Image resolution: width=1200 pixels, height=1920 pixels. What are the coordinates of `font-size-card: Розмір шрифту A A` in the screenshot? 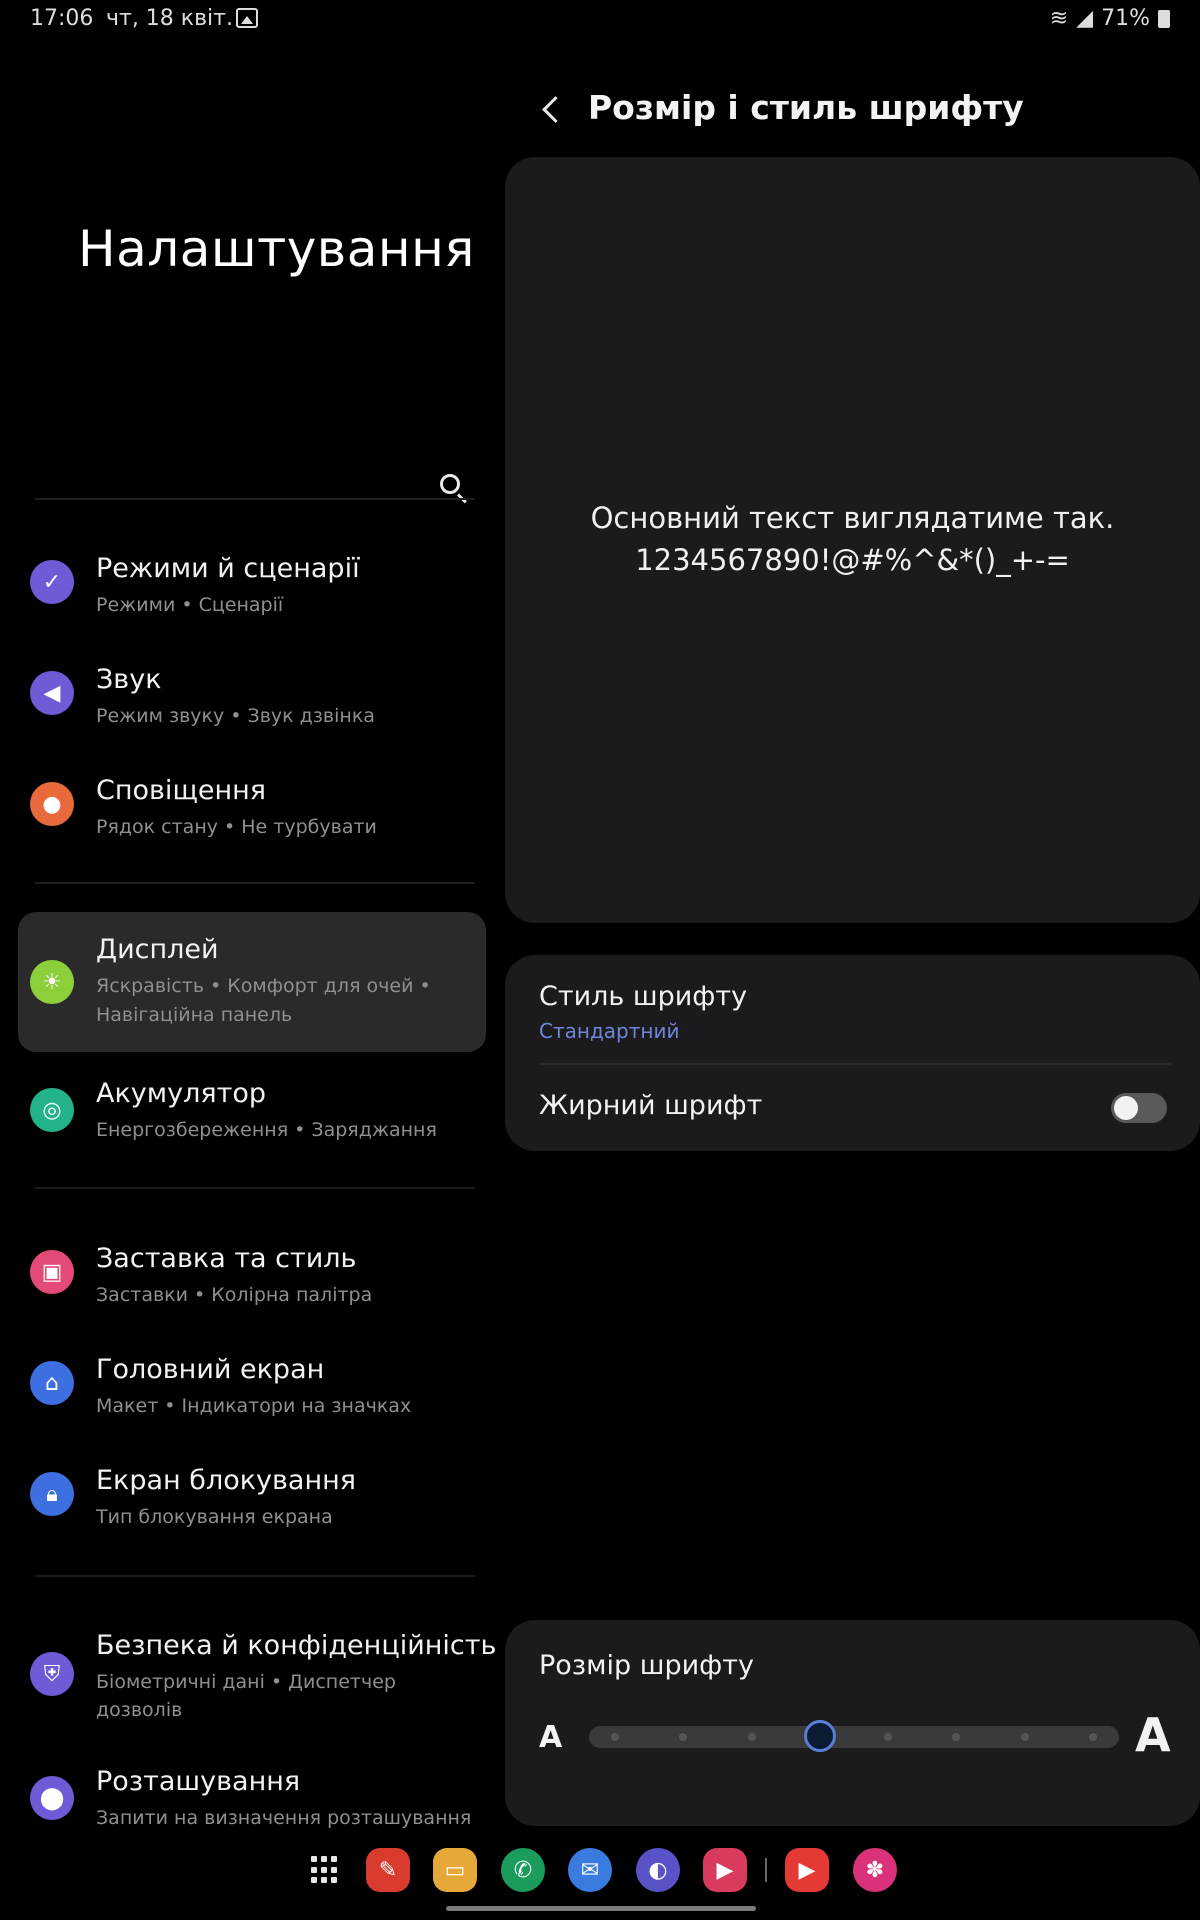 It's located at (852, 1723).